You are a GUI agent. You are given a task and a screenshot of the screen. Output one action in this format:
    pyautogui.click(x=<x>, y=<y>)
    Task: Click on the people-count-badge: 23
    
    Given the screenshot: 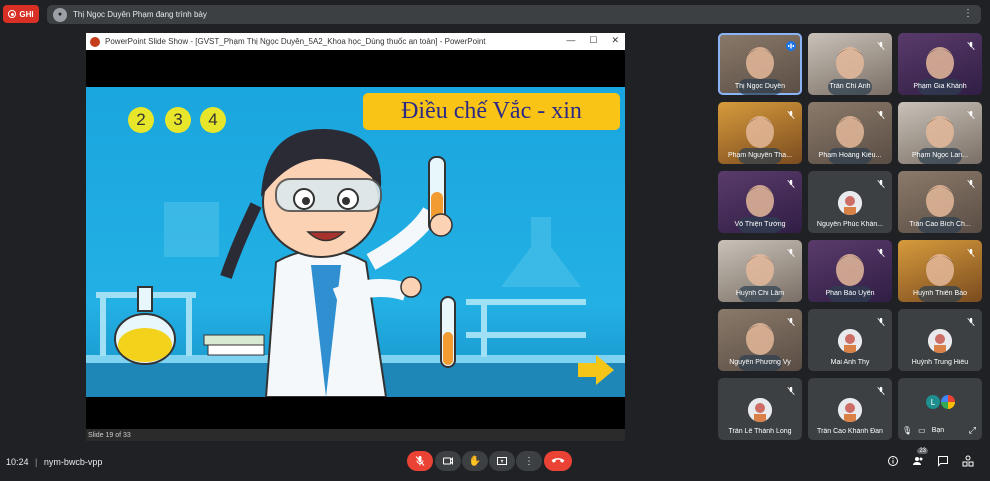 What is the action you would take?
    pyautogui.click(x=922, y=451)
    